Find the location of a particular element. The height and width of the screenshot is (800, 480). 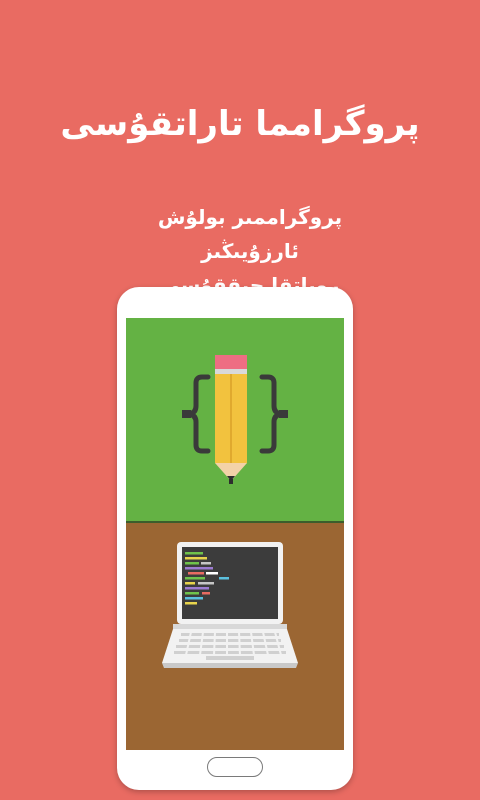

pencil-braces-icon is located at coordinates (235, 419).